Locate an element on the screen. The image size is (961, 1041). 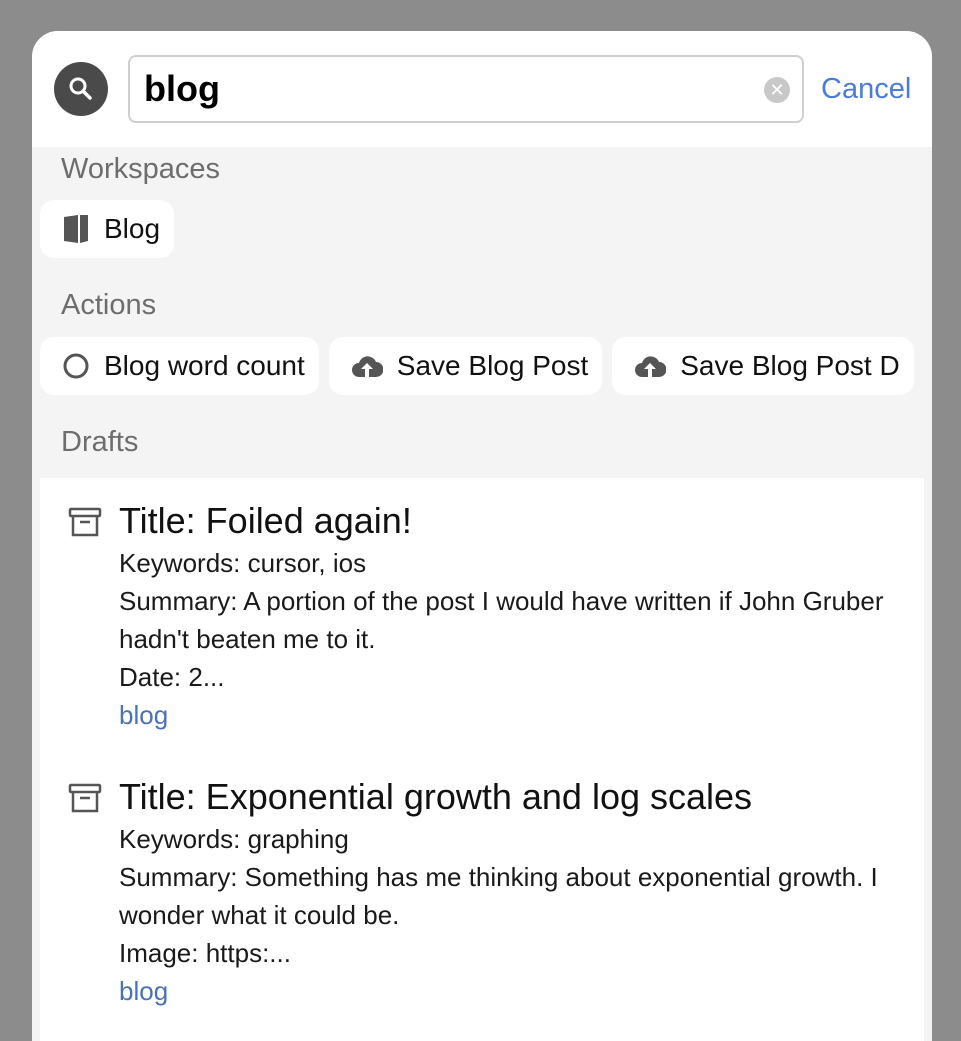
action-blog-word-count: Blog word count is located at coordinates (179, 366).